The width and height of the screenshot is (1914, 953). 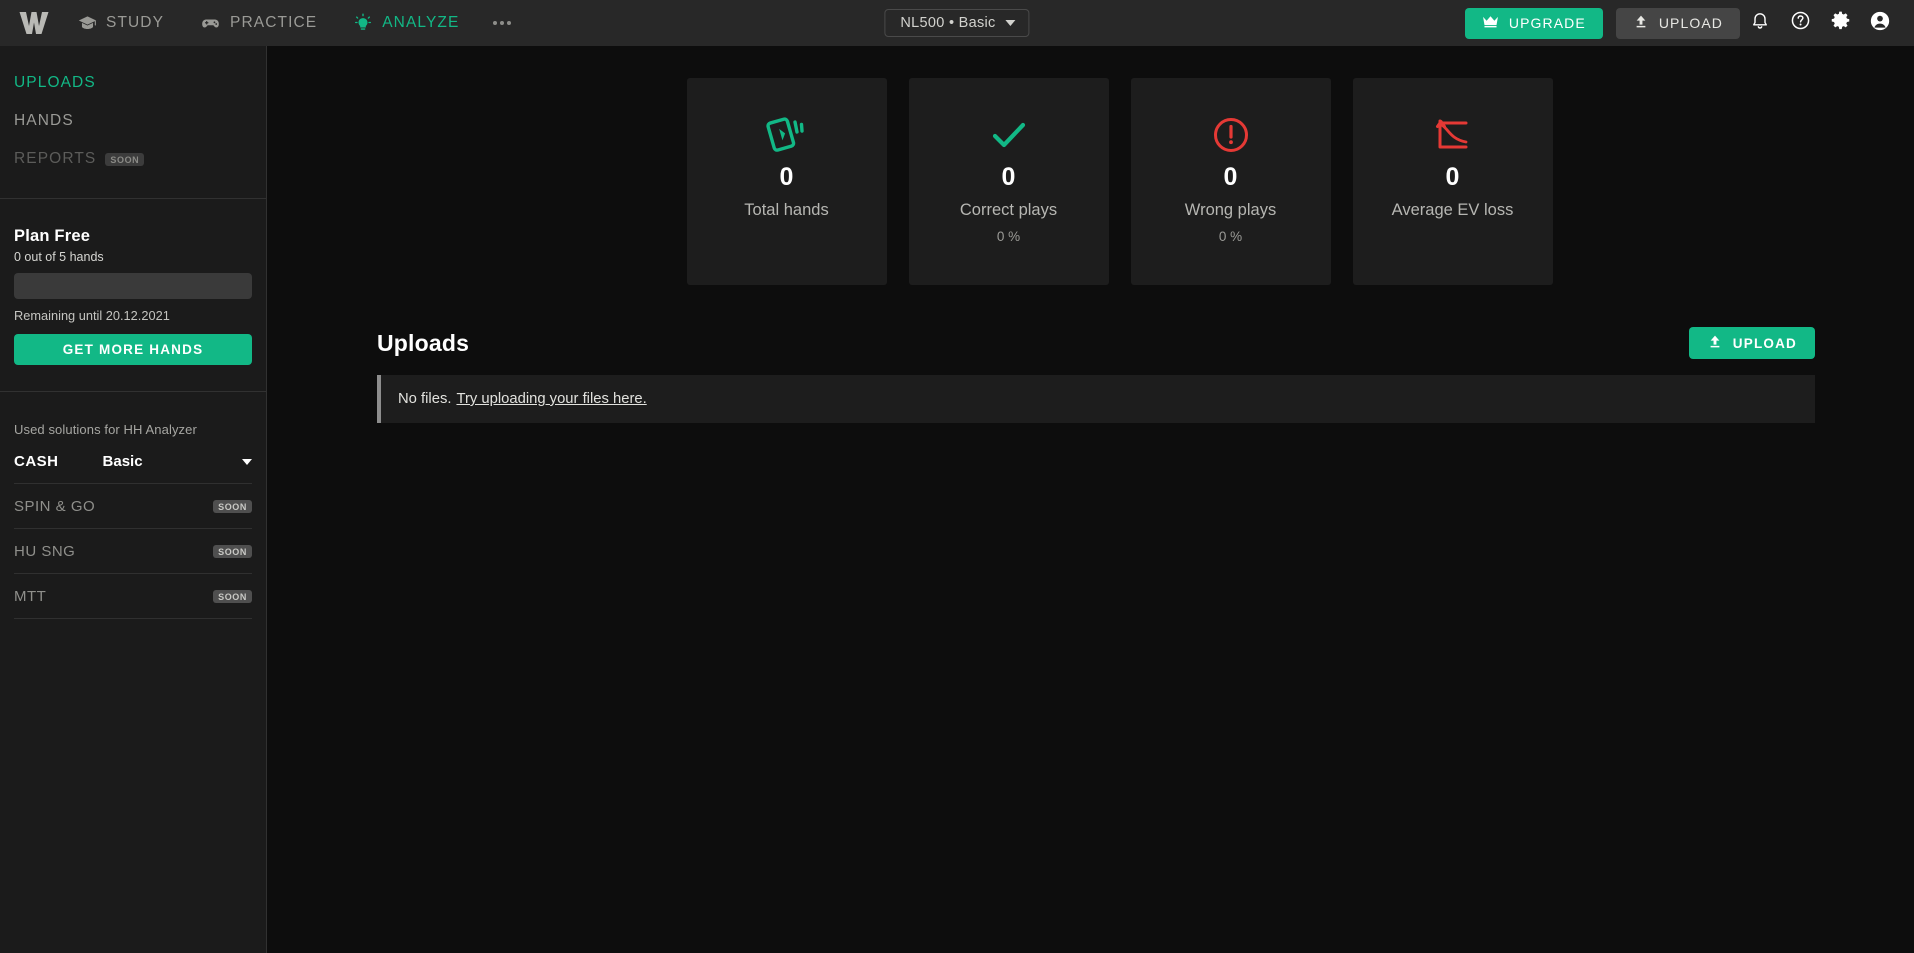 What do you see at coordinates (44, 120) in the screenshot?
I see `sidebar-label-hands: HANDS` at bounding box center [44, 120].